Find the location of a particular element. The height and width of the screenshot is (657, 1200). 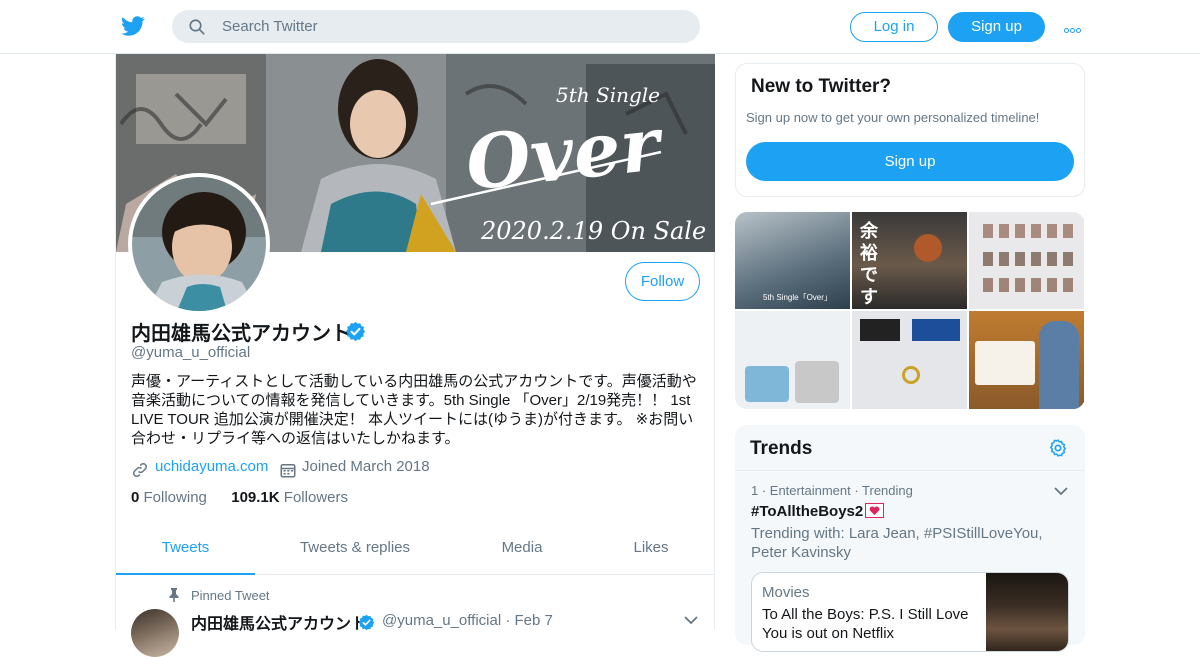

following-stat: 0 Following is located at coordinates (169, 497).